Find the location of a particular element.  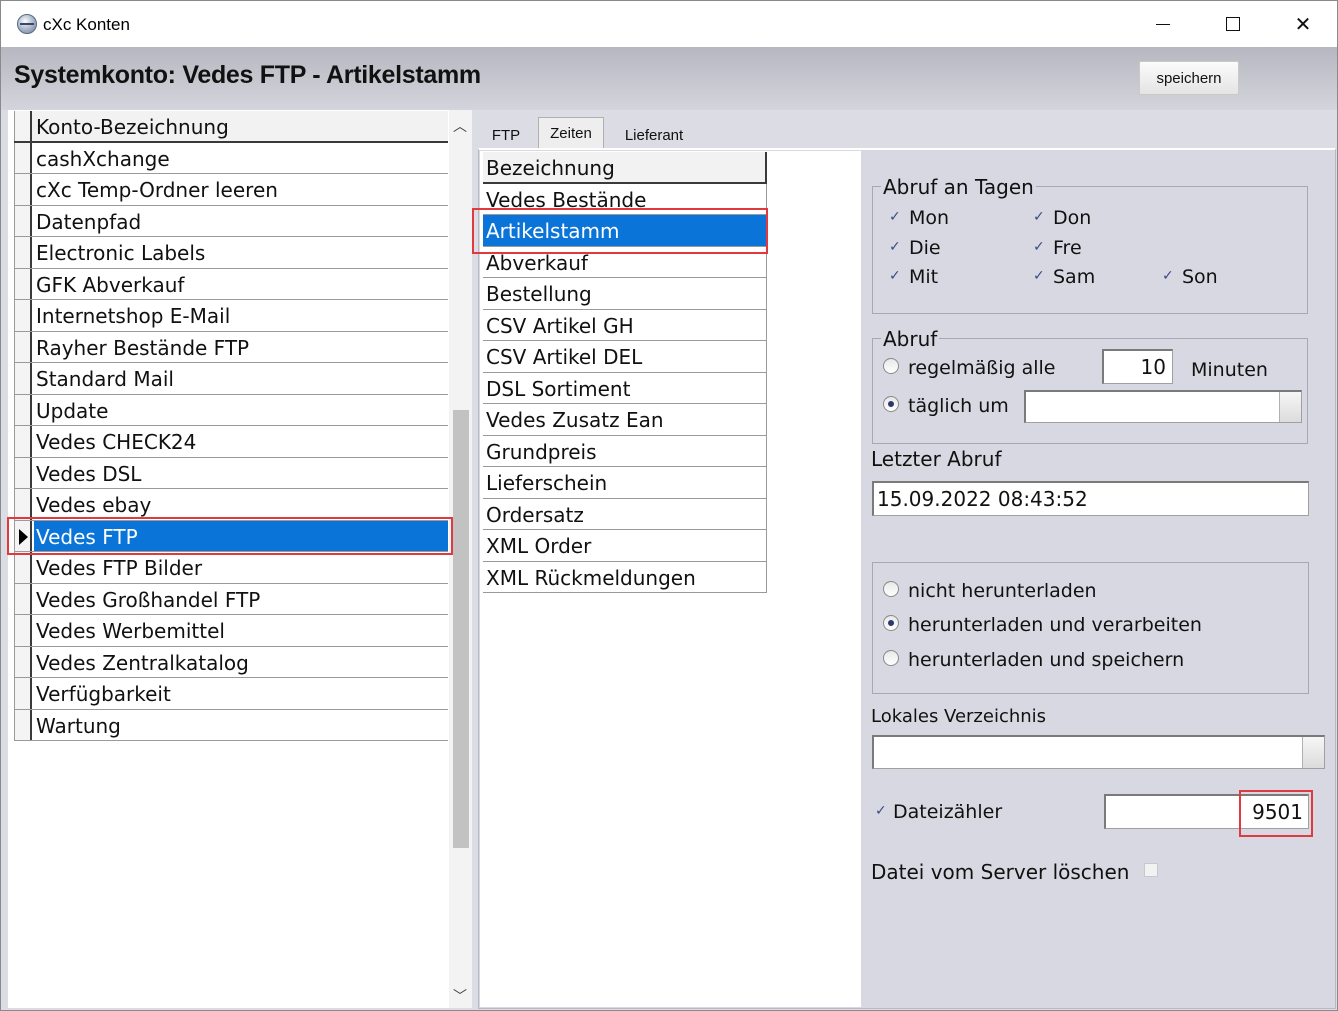

maximize-button is located at coordinates (1233, 24).